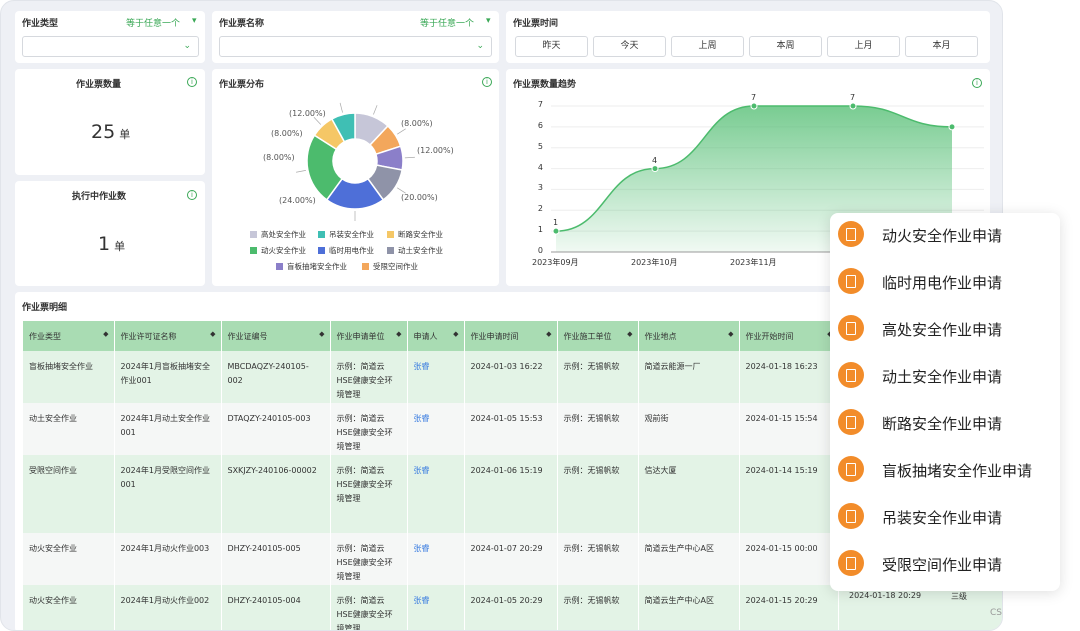 Image resolution: width=1080 pixels, height=631 pixels. Describe the element at coordinates (346, 234) in the screenshot. I see `legend-item: 吊装安全作业` at that location.